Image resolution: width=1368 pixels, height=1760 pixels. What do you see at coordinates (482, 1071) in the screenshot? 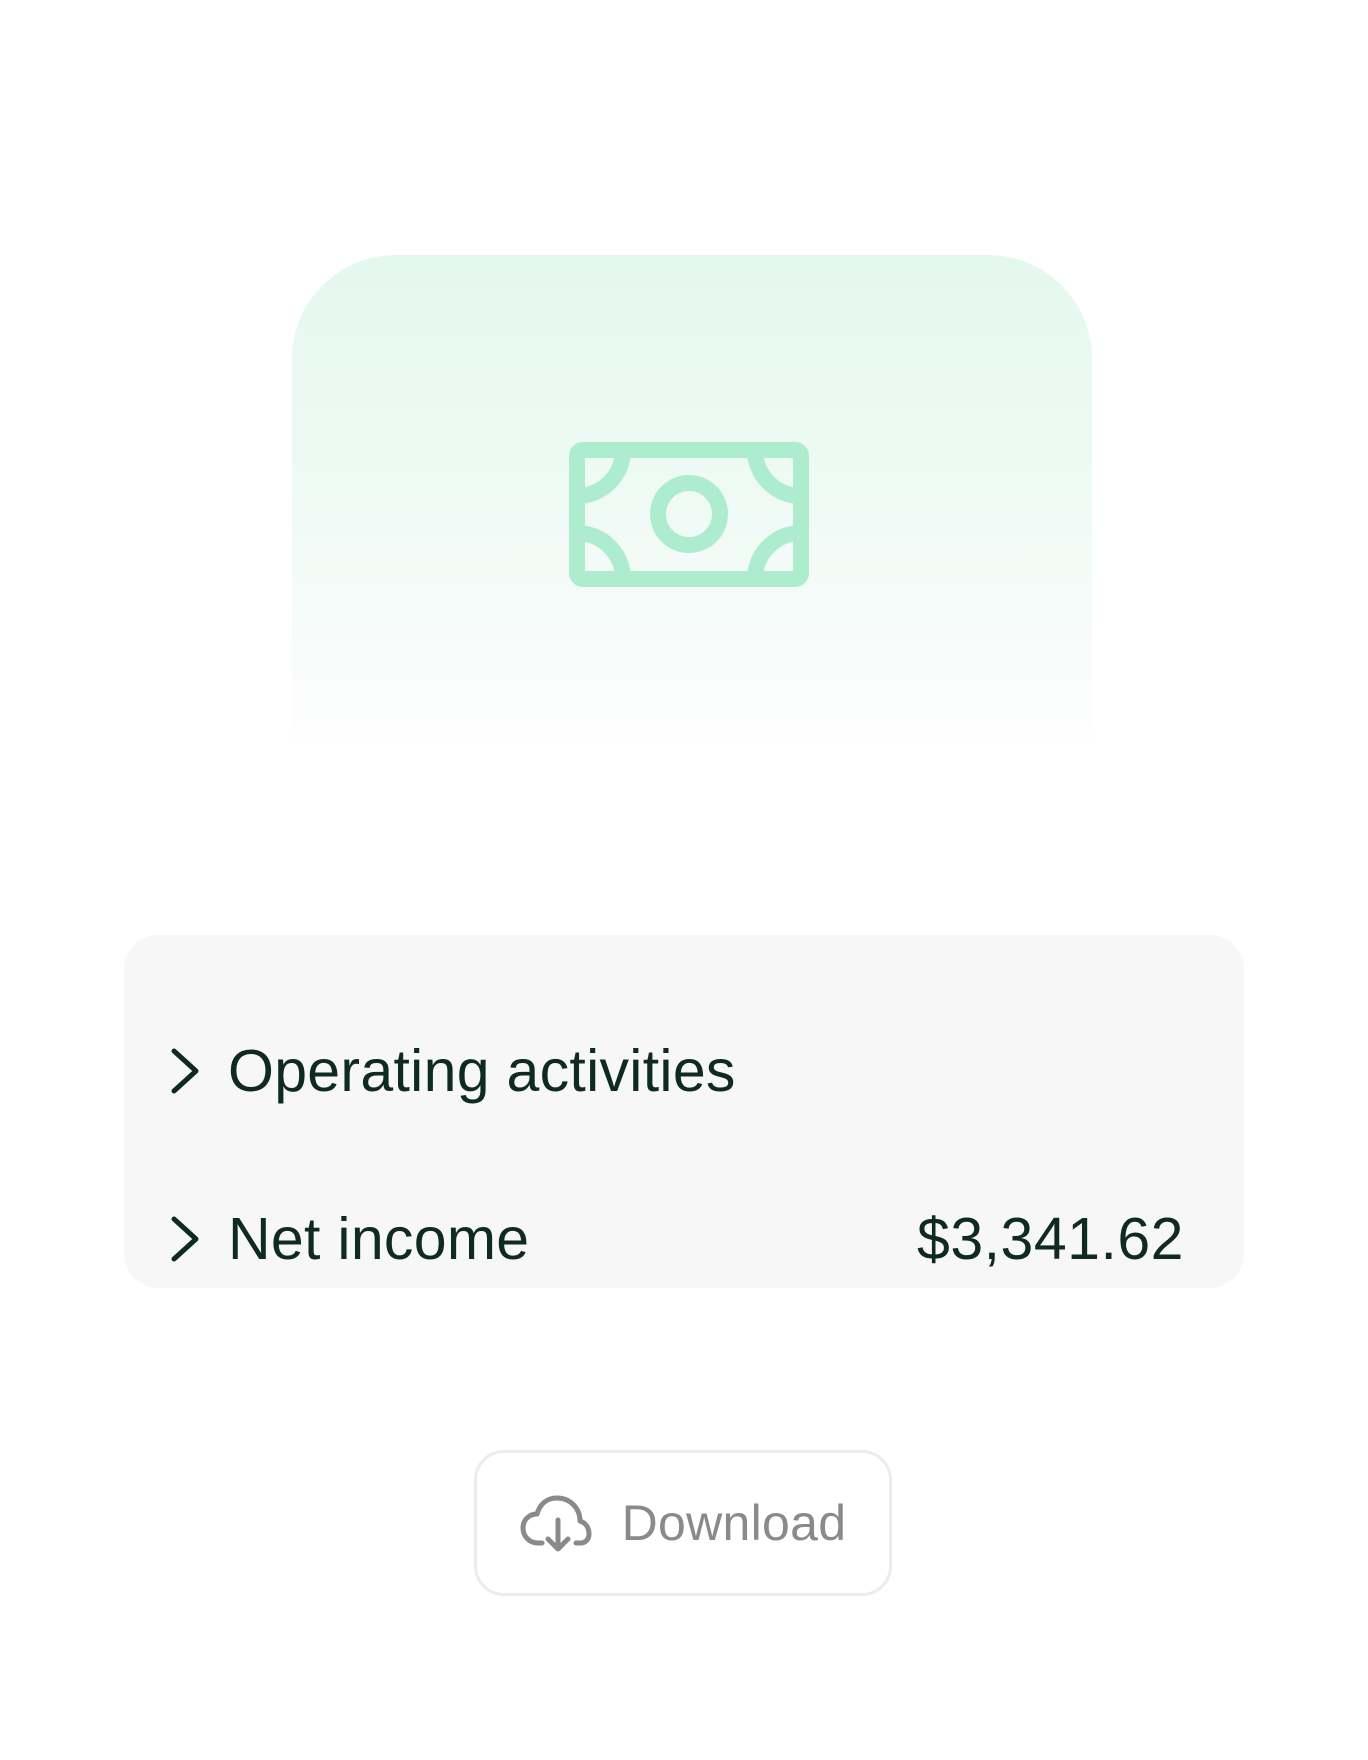
I see `row-label: Operating activities` at bounding box center [482, 1071].